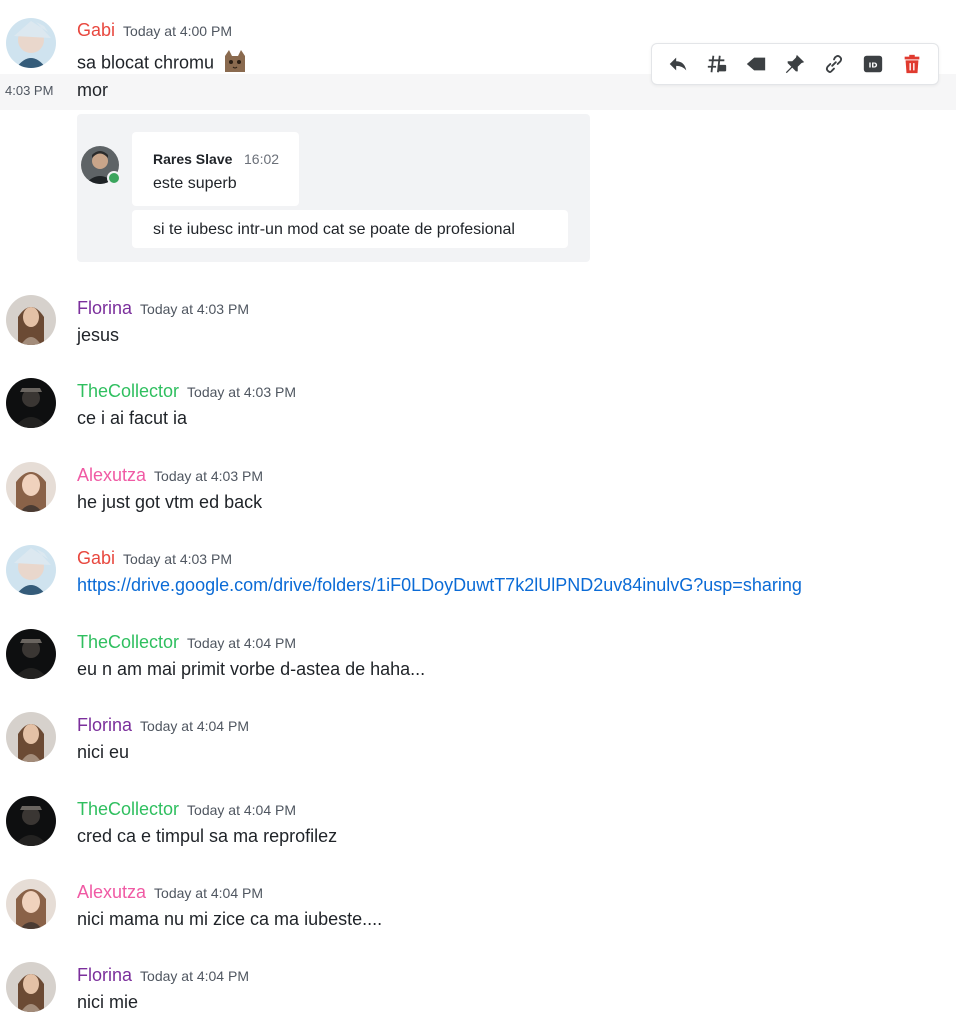  Describe the element at coordinates (146, 62) in the screenshot. I see `message-text: sa blocat chromu` at that location.